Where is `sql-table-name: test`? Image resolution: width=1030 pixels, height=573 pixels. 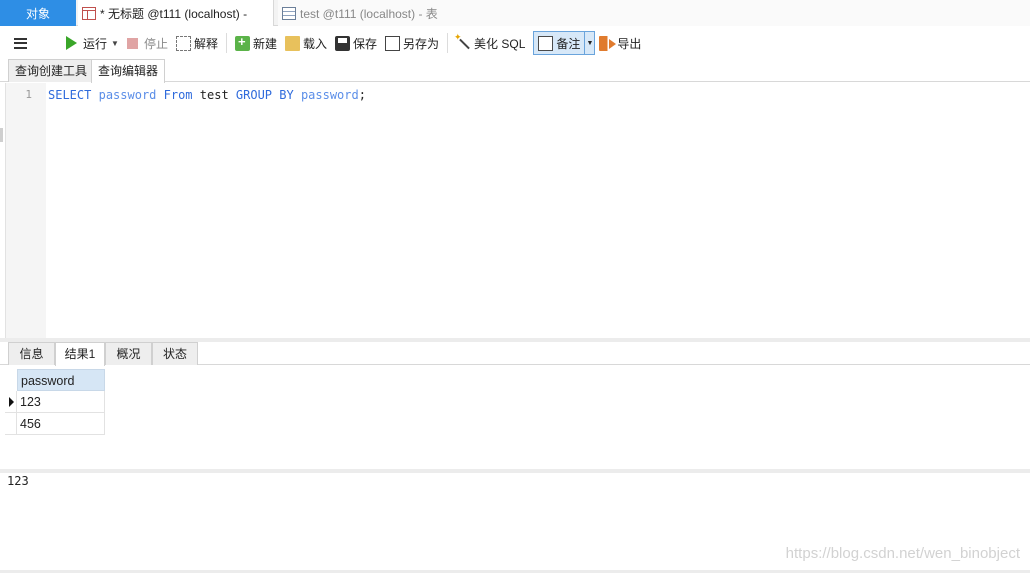 sql-table-name: test is located at coordinates (214, 95).